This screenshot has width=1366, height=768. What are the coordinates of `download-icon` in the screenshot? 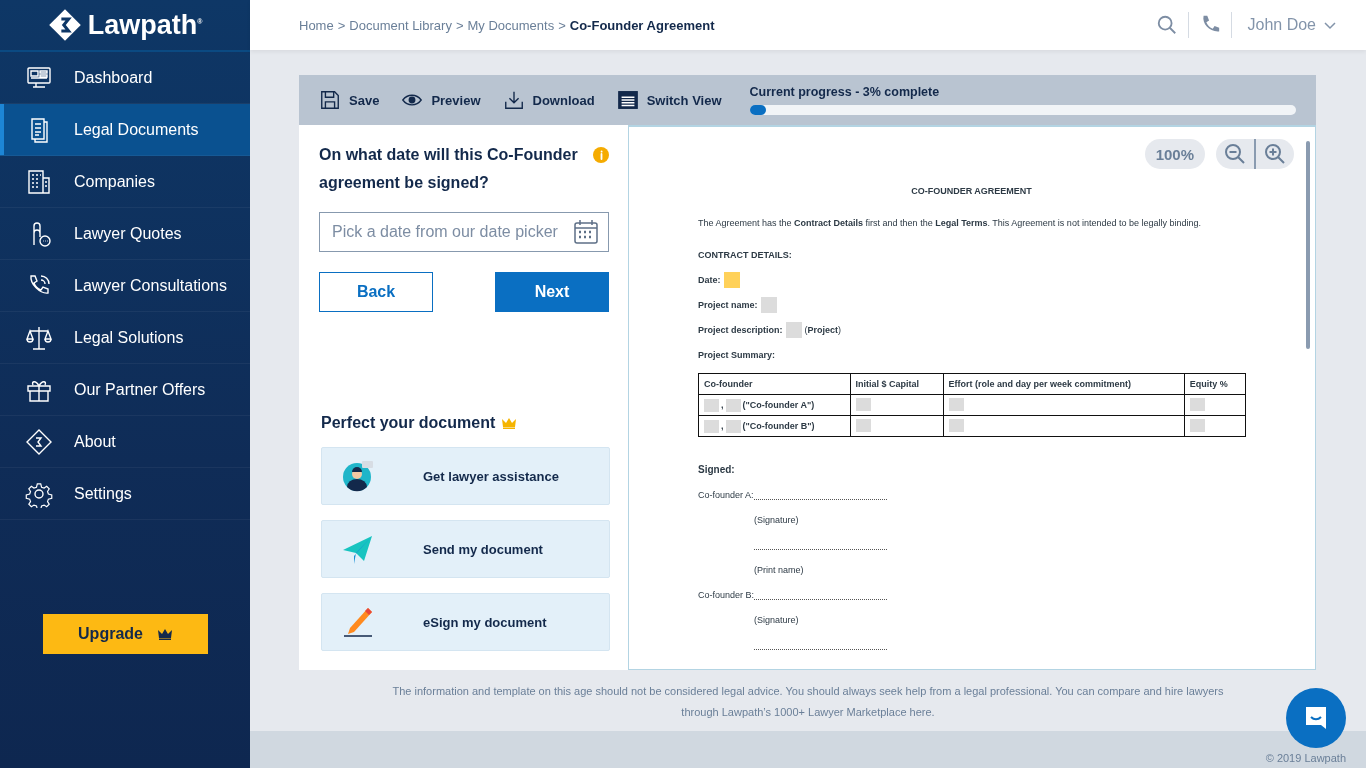 It's located at (513, 100).